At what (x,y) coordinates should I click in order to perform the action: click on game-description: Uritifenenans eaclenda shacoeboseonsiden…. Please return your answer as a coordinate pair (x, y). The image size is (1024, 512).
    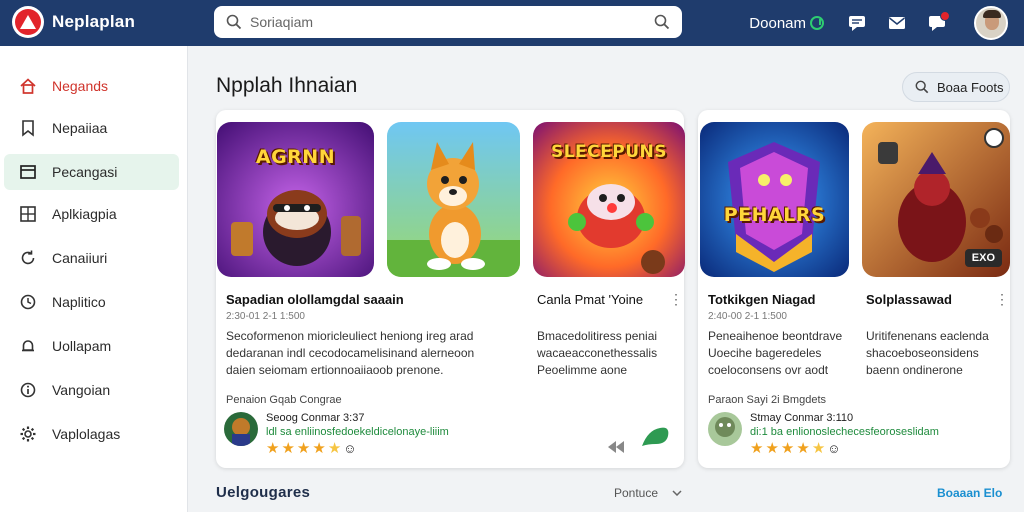
    Looking at the image, I should click on (927, 353).